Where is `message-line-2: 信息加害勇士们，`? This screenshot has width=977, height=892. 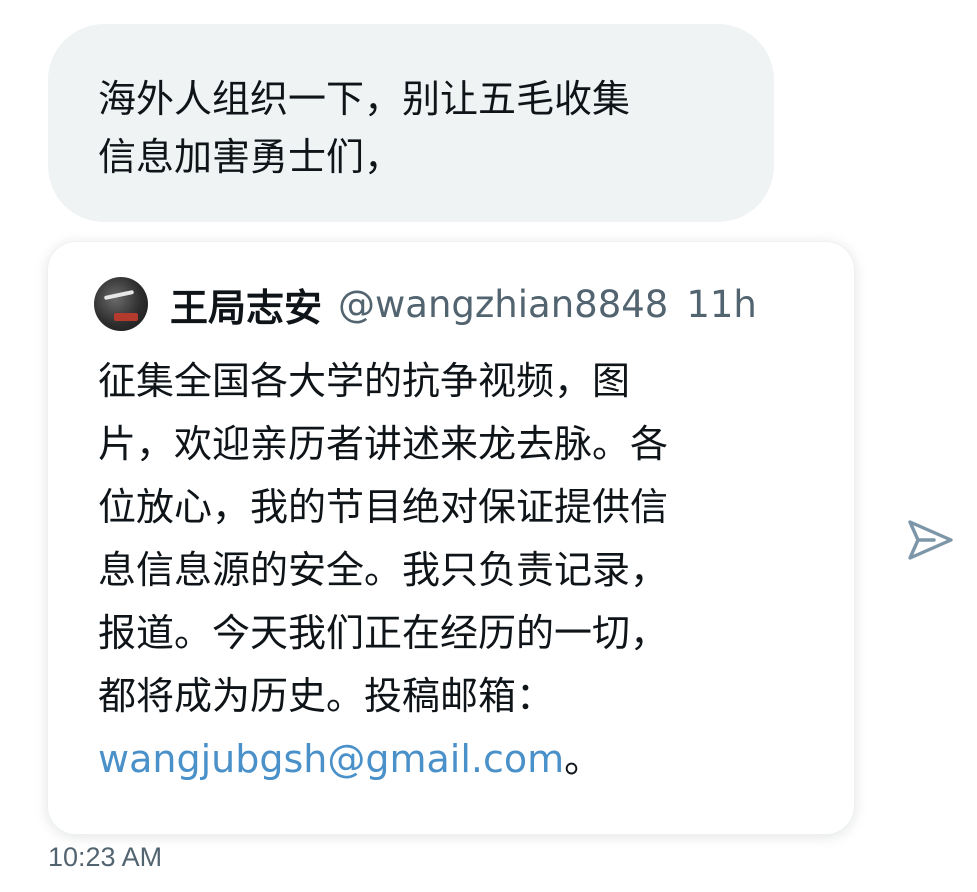
message-line-2: 信息加害勇士们， is located at coordinates (250, 157).